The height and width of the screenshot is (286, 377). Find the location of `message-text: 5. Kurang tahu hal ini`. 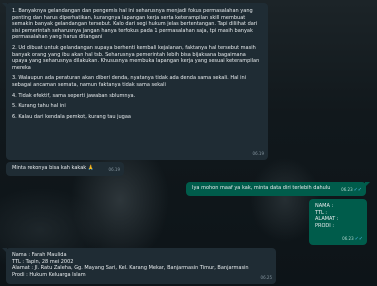

message-text: 5. Kurang tahu hal ini is located at coordinates (39, 106).